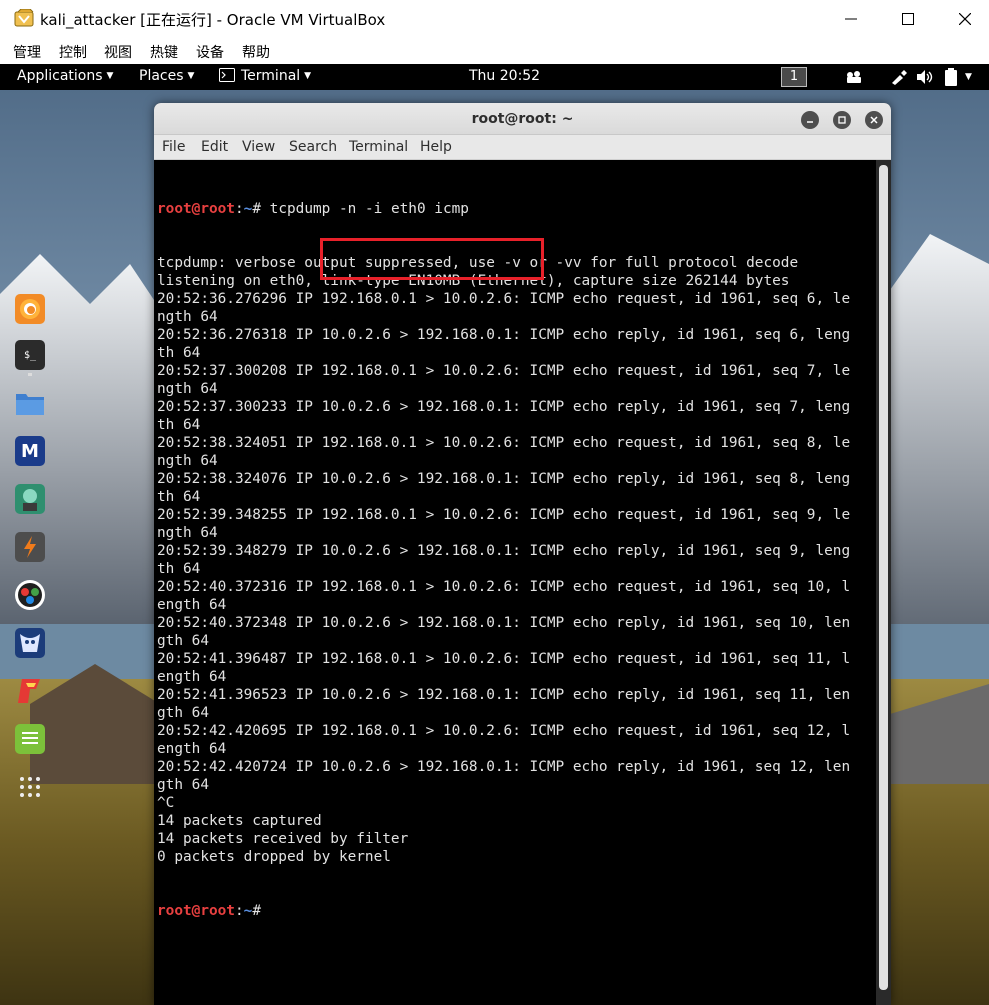 This screenshot has height=1005, width=989. Describe the element at coordinates (365, 209) in the screenshot. I see `command-text: tcpdump -n -i eth0 icmp` at that location.